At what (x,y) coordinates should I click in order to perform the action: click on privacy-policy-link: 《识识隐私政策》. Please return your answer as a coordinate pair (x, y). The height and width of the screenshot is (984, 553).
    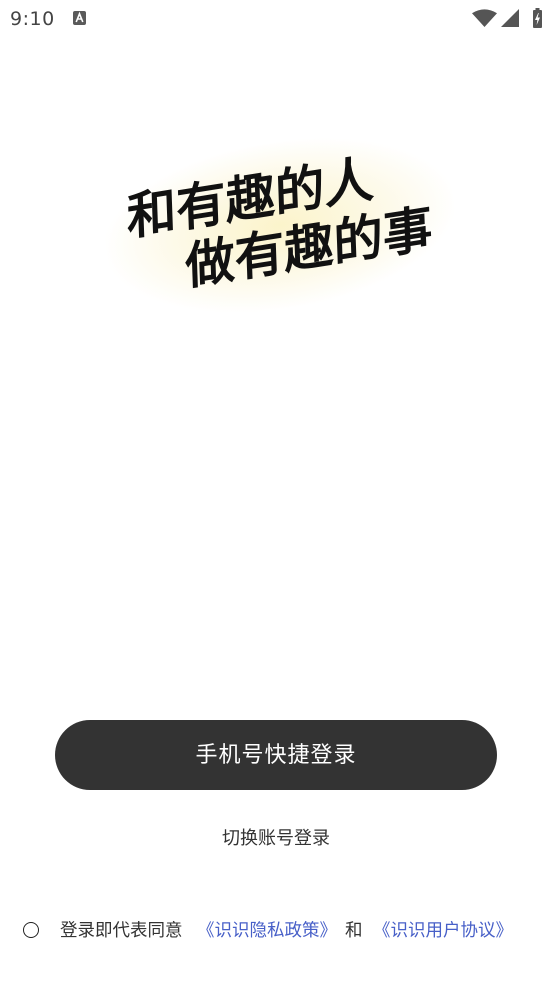
    Looking at the image, I should click on (267, 930).